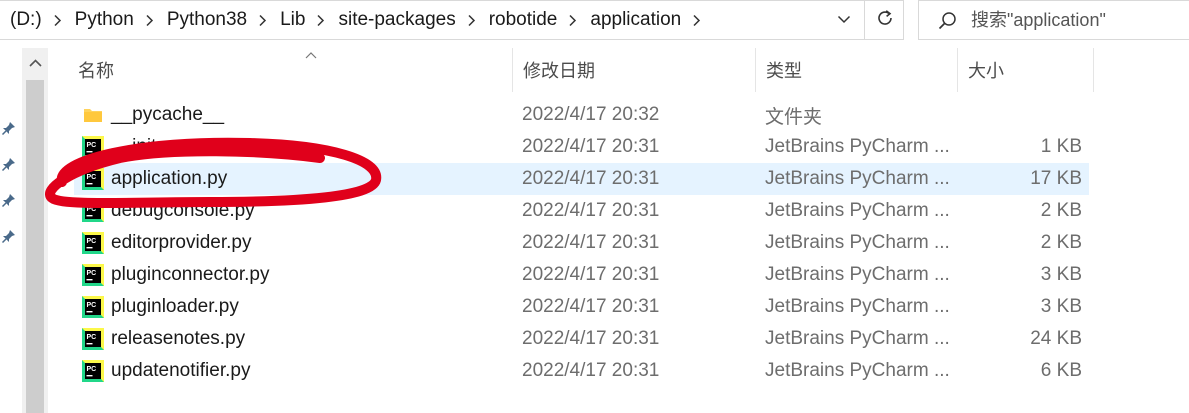 This screenshot has height=413, width=1189. Describe the element at coordinates (292, 20) in the screenshot. I see `breadcrumb-lib: Lib` at that location.